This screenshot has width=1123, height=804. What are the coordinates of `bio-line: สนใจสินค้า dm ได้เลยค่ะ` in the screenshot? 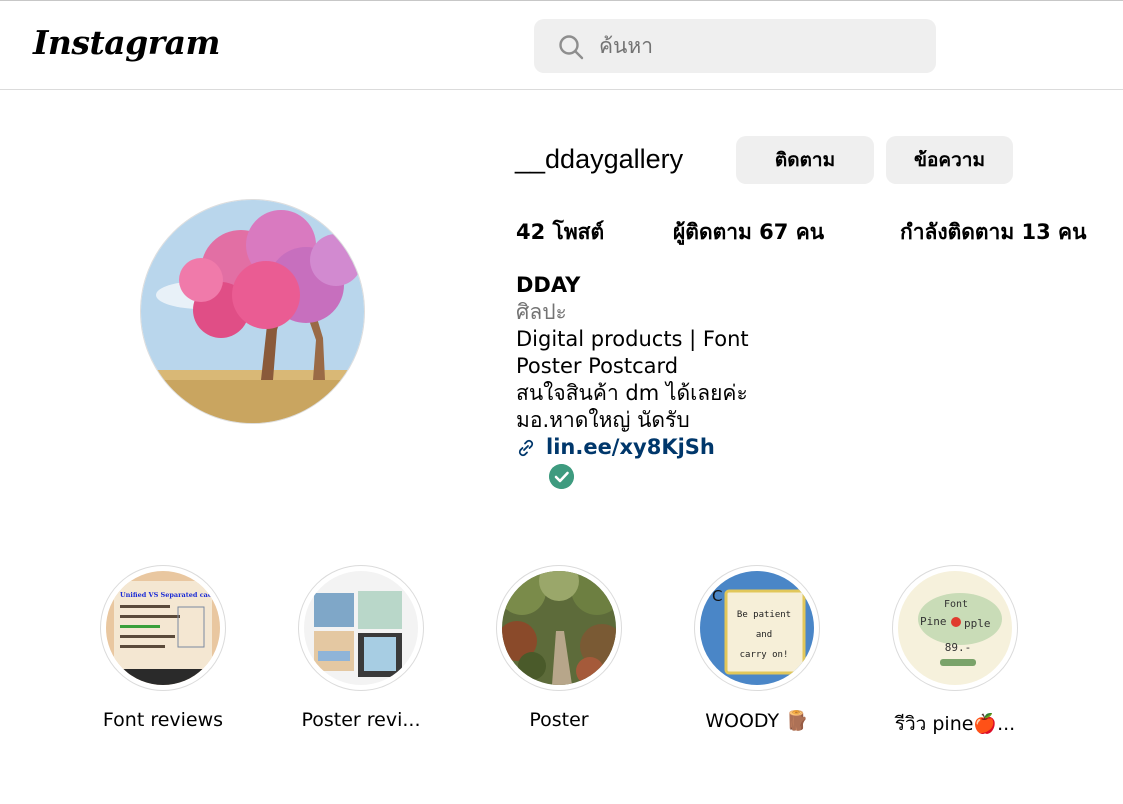 It's located at (632, 393).